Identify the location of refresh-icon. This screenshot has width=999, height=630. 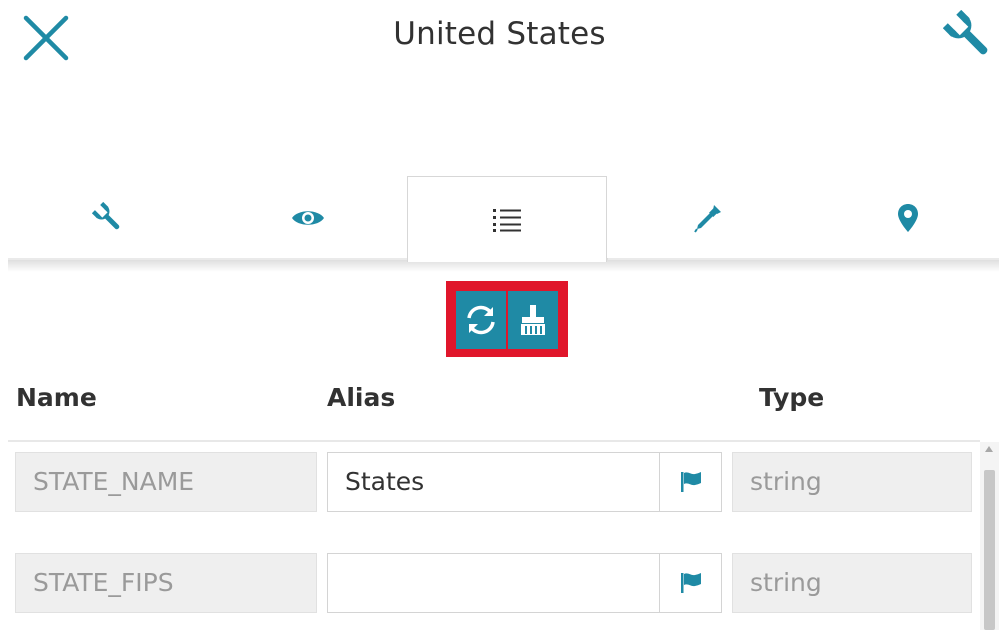
(481, 320).